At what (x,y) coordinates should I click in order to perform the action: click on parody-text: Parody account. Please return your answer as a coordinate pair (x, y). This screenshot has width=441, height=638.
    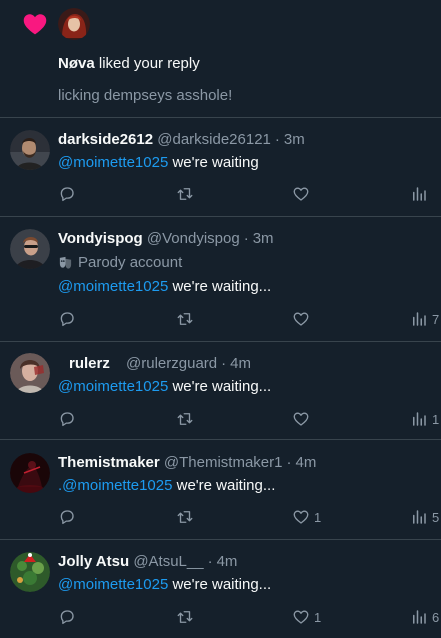
    Looking at the image, I should click on (130, 262).